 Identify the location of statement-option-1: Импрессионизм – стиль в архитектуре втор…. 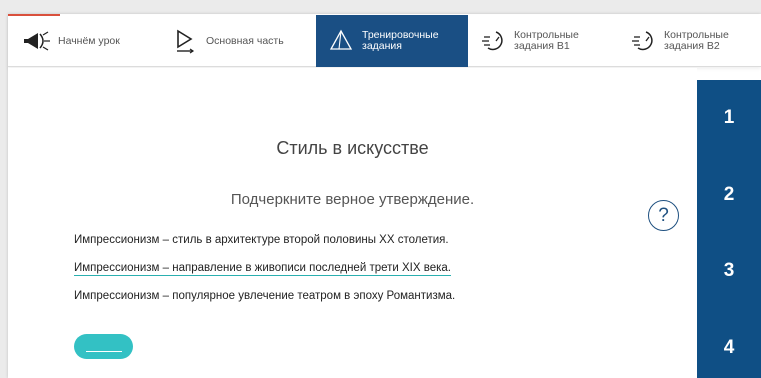
(261, 240).